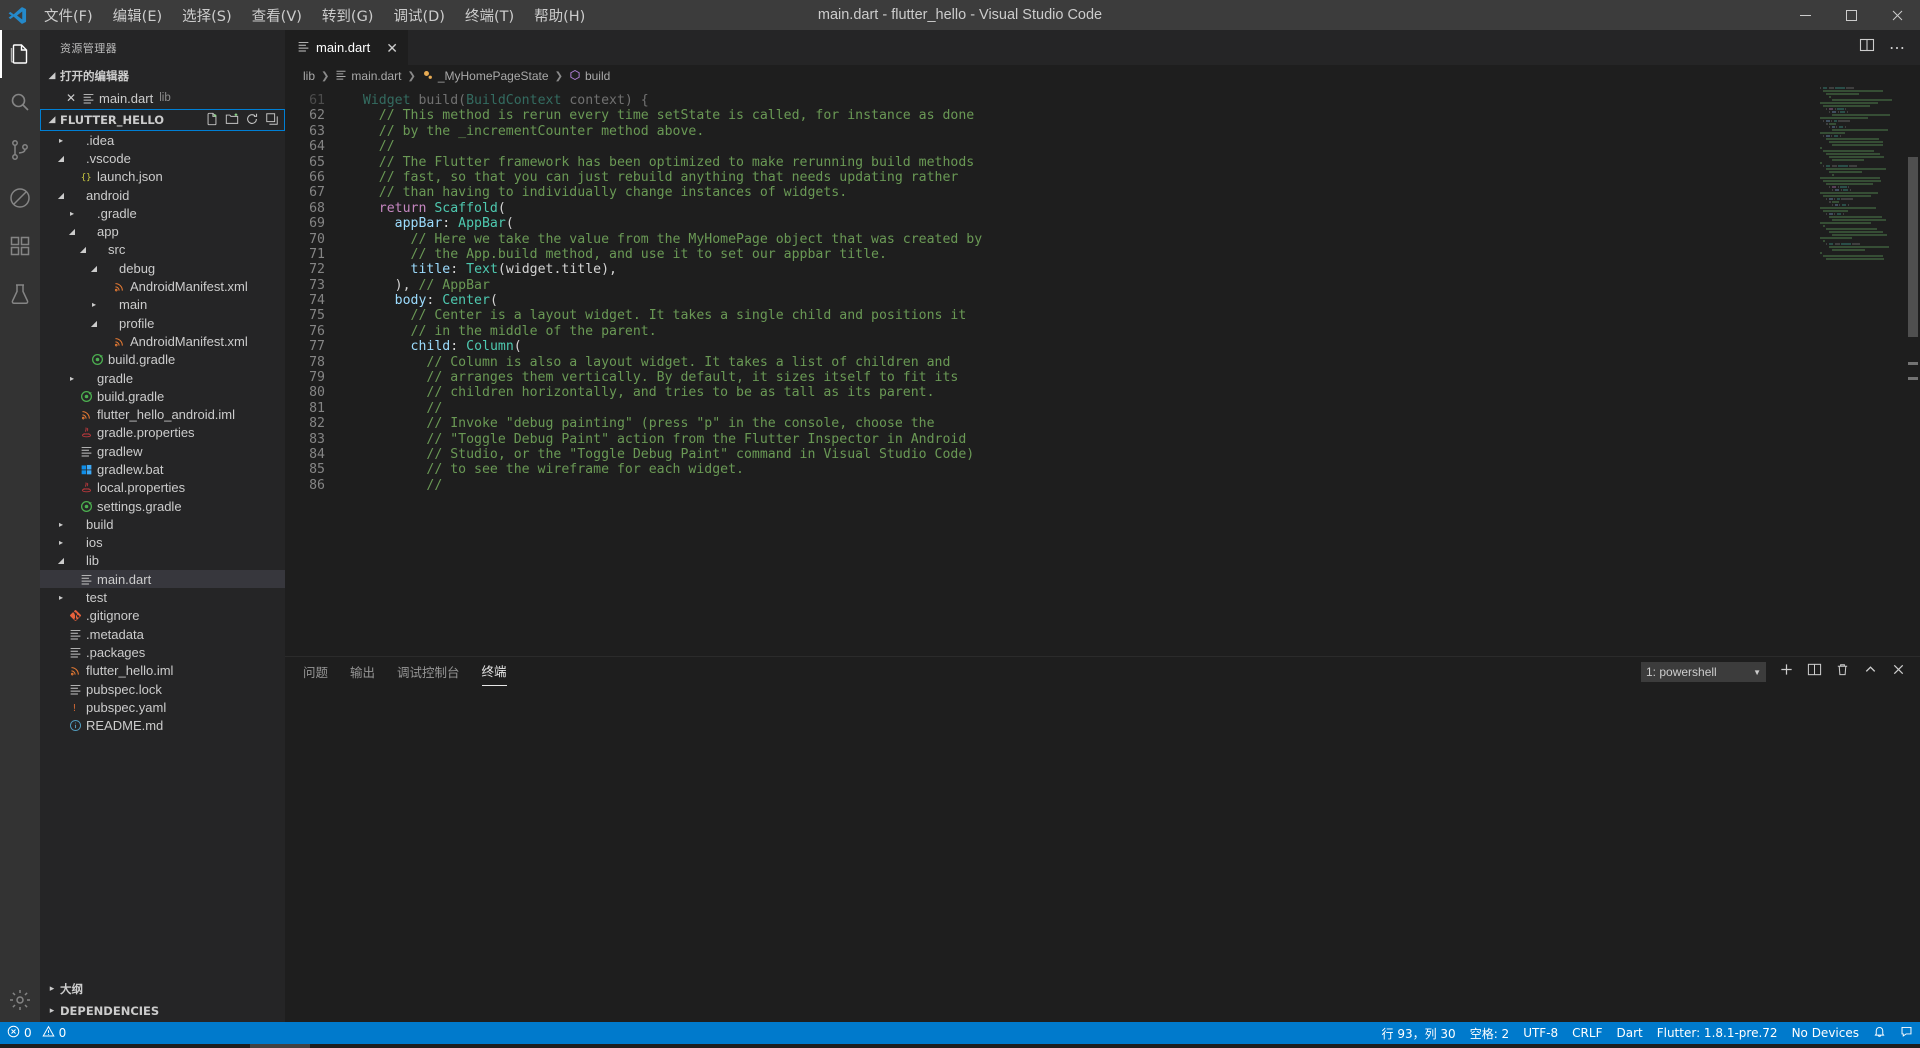 This screenshot has height=1048, width=1920. What do you see at coordinates (1133, 100) in the screenshot?
I see `code-line: Widget build(BuildContext context) {` at bounding box center [1133, 100].